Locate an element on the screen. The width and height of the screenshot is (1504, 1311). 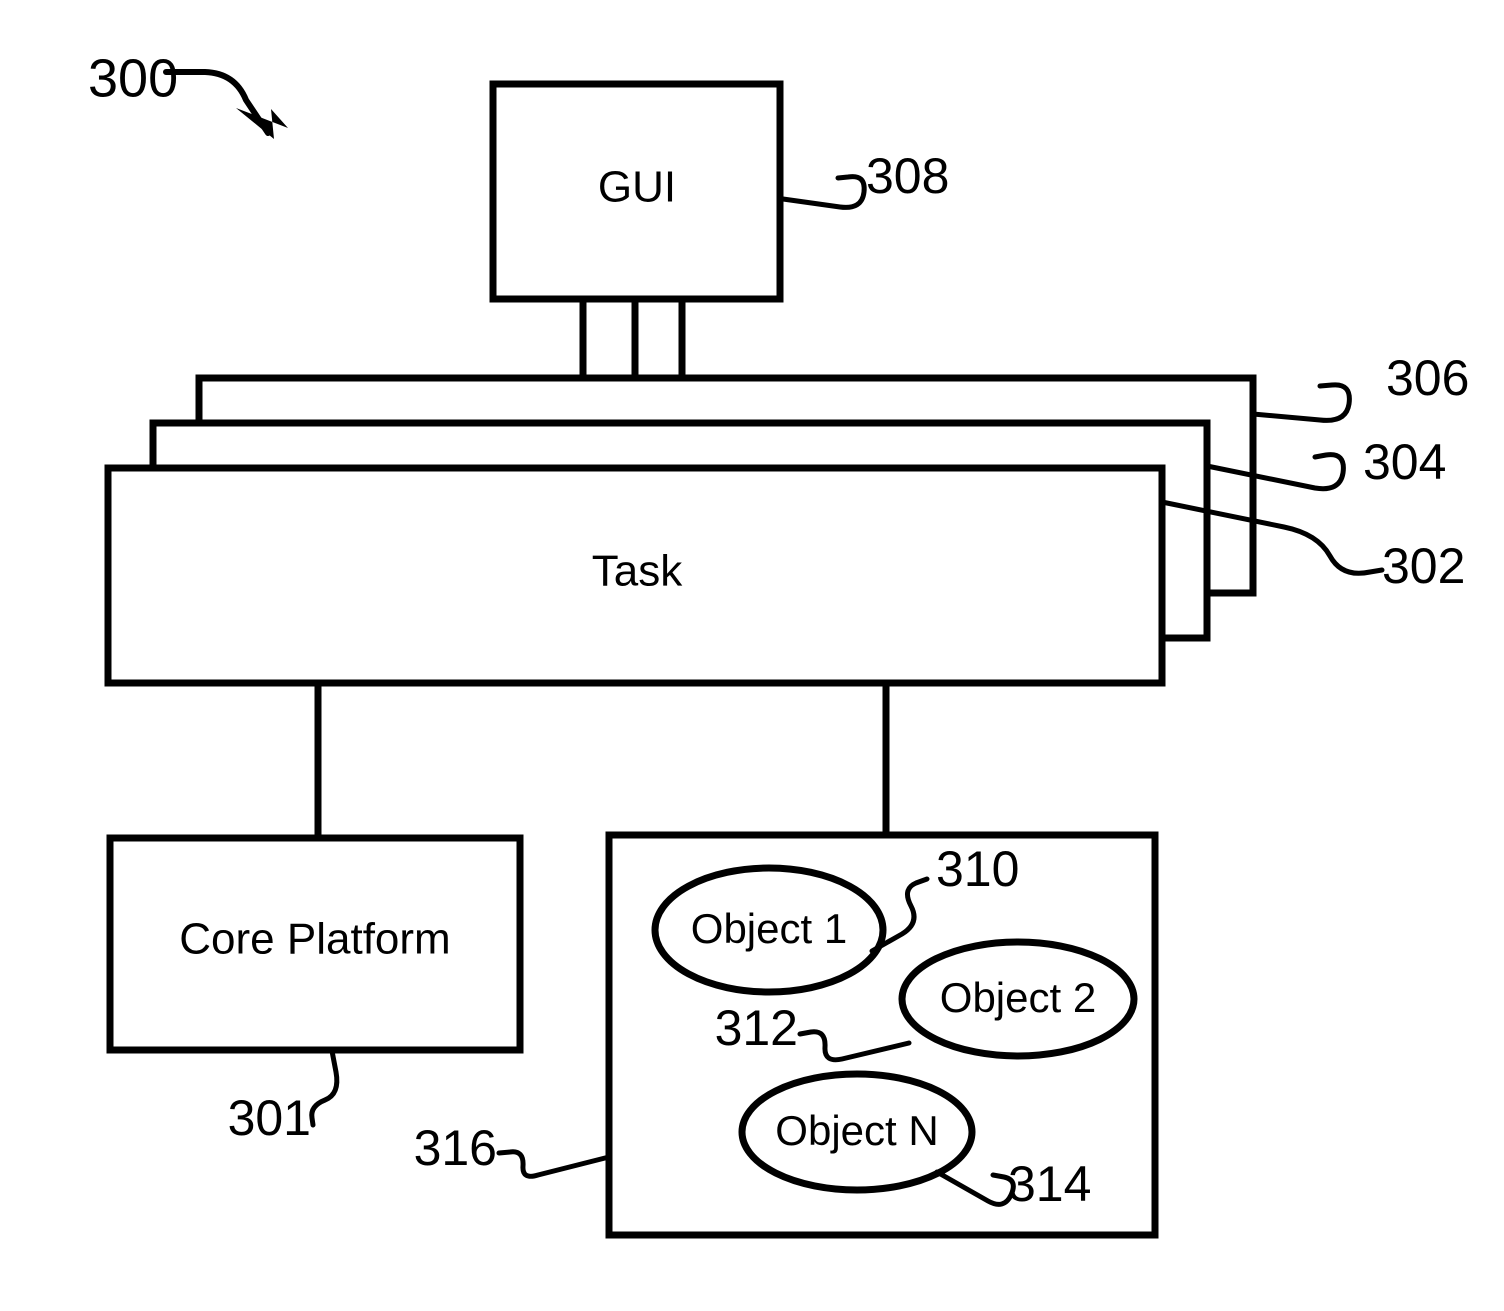
gui-ref-number: 308 is located at coordinates (907, 176).